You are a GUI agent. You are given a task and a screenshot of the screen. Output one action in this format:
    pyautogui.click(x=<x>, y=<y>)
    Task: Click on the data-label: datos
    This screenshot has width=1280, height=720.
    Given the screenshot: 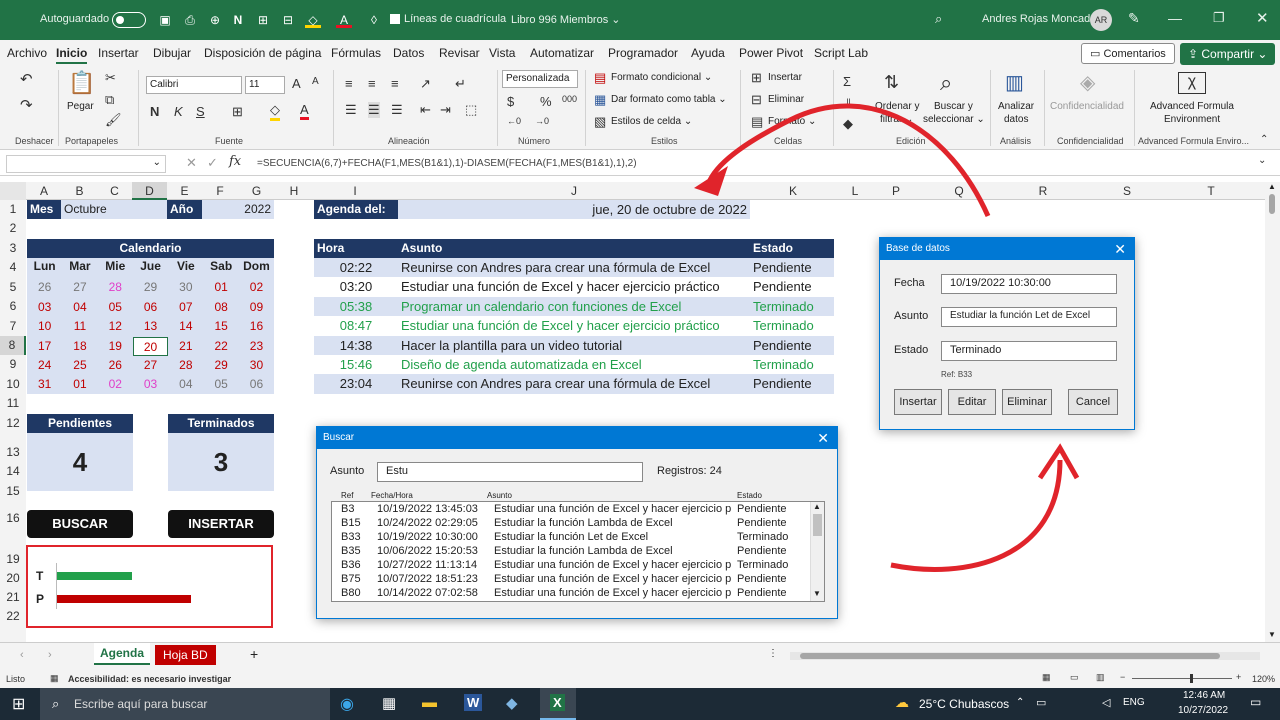 What is the action you would take?
    pyautogui.click(x=1016, y=119)
    